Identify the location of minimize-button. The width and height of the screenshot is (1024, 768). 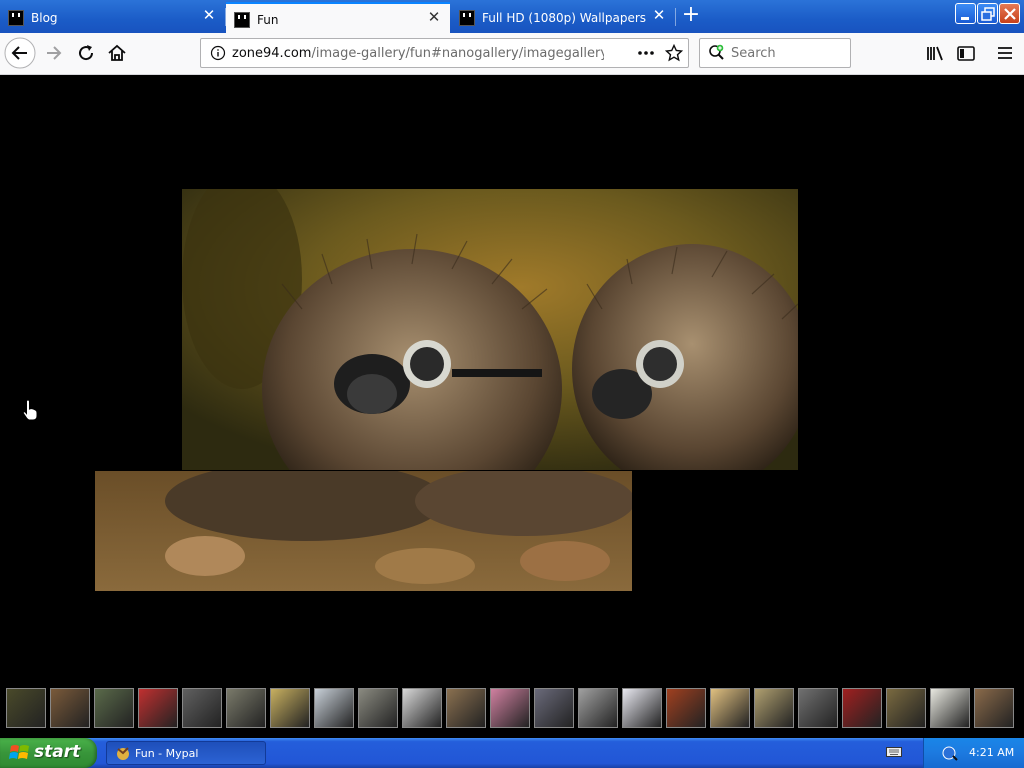
(965, 13).